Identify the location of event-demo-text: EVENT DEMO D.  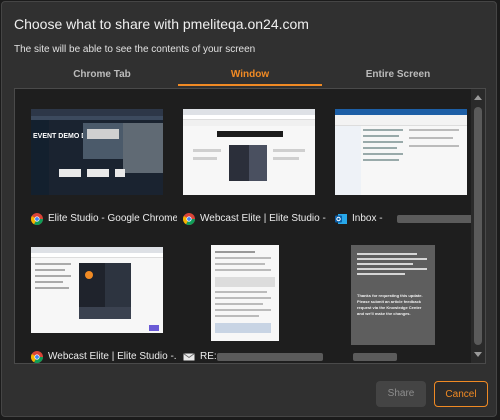
(60, 136).